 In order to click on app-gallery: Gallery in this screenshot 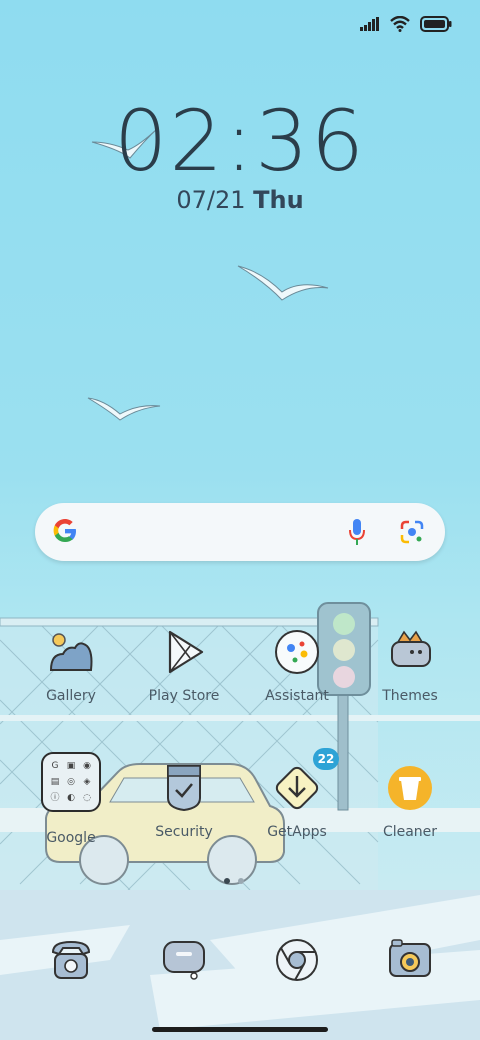, I will do `click(71, 665)`.